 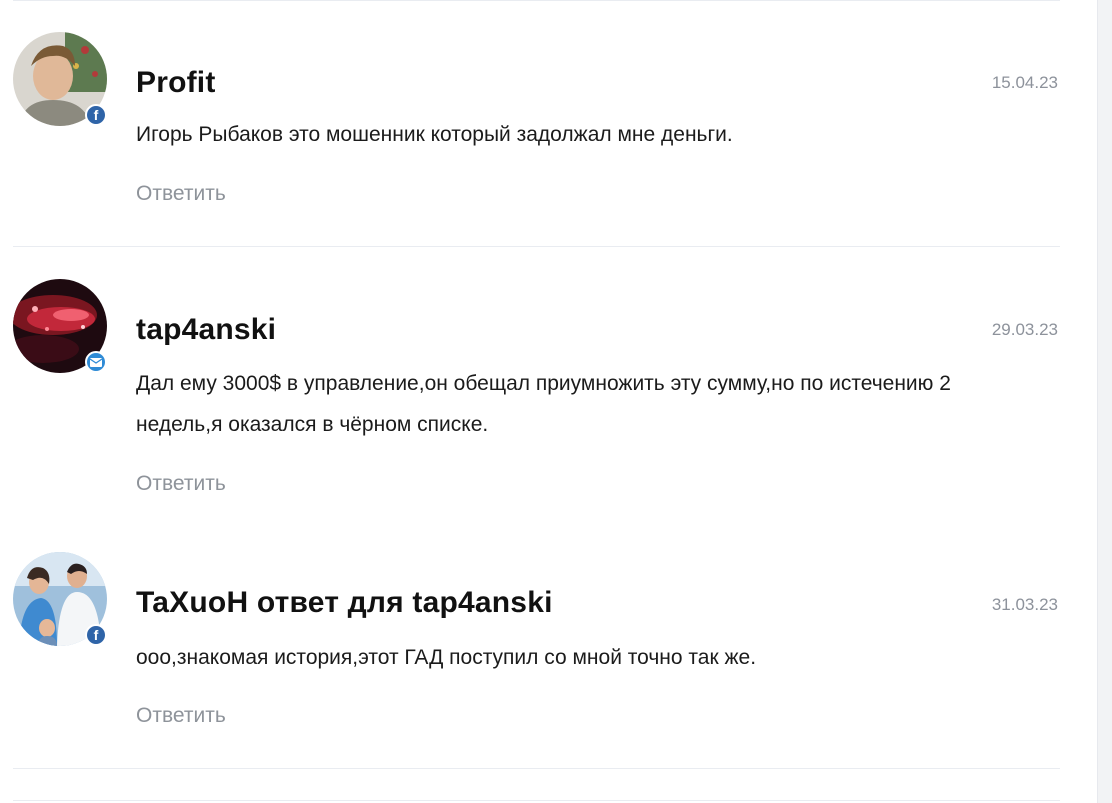 What do you see at coordinates (176, 82) in the screenshot?
I see `comment-author: Profit` at bounding box center [176, 82].